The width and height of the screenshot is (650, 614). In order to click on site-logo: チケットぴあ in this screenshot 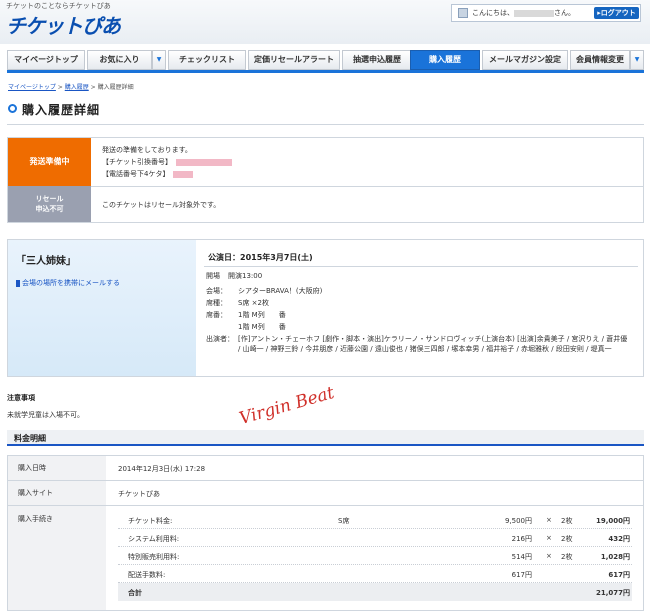, I will do `click(63, 24)`.